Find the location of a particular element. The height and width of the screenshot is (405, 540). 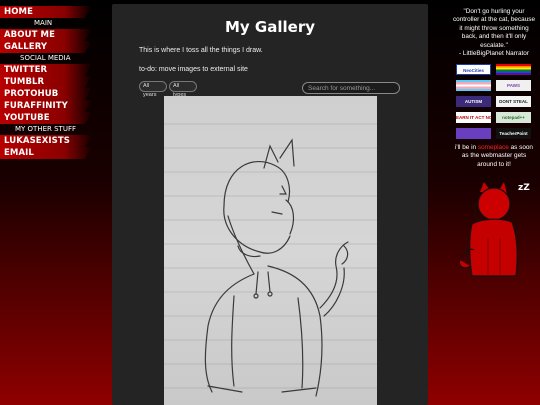

mascot-sleeping-cat-icon: zZ is located at coordinates (494, 229).